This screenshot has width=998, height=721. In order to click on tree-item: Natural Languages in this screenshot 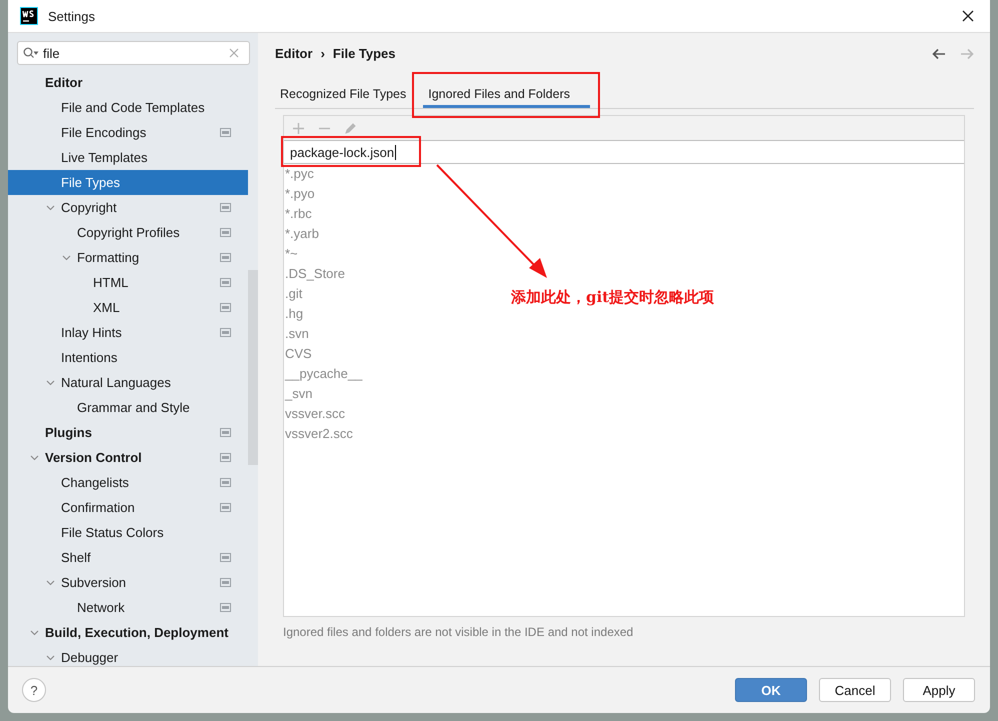, I will do `click(128, 382)`.